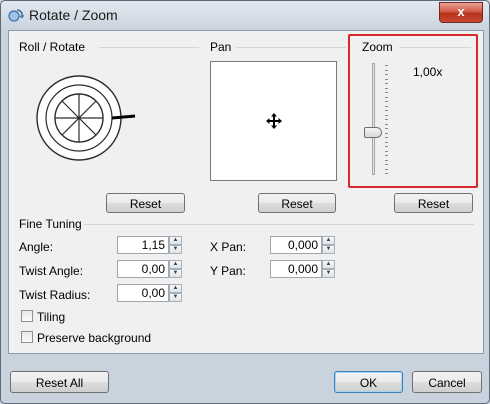 The width and height of the screenshot is (490, 404). What do you see at coordinates (27, 316) in the screenshot?
I see `tiling-checkbox` at bounding box center [27, 316].